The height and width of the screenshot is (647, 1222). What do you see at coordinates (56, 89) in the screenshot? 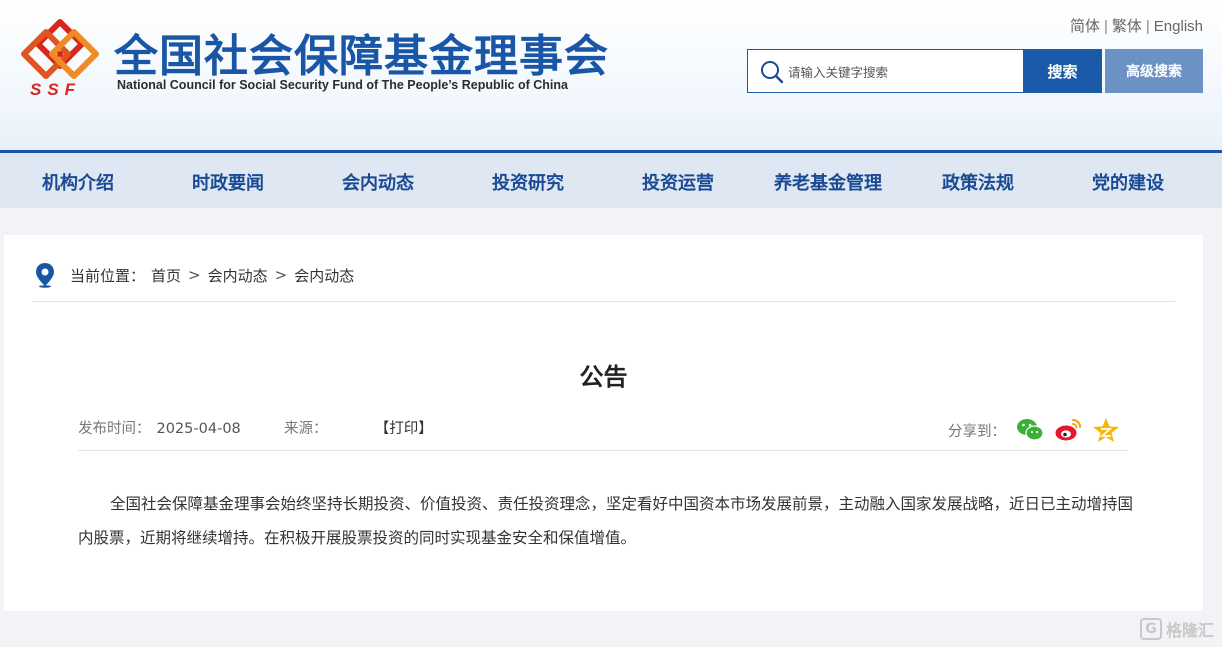
I see `logo-text: SSF` at bounding box center [56, 89].